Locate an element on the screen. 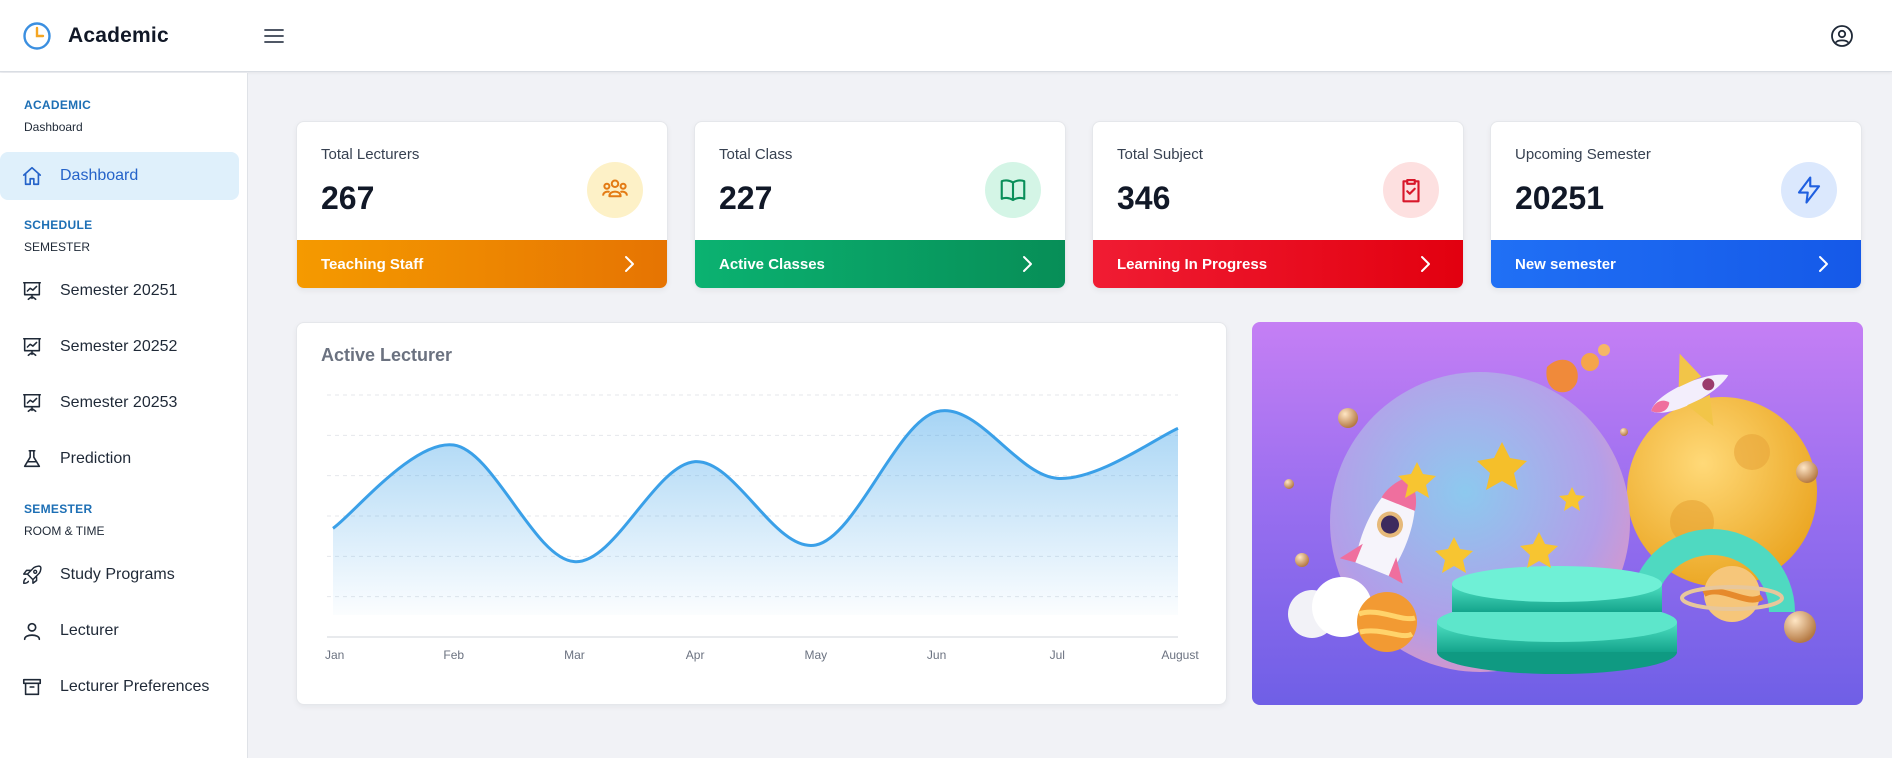 The width and height of the screenshot is (1892, 758). sidebar-item-prediction: Prediction is located at coordinates (119, 459).